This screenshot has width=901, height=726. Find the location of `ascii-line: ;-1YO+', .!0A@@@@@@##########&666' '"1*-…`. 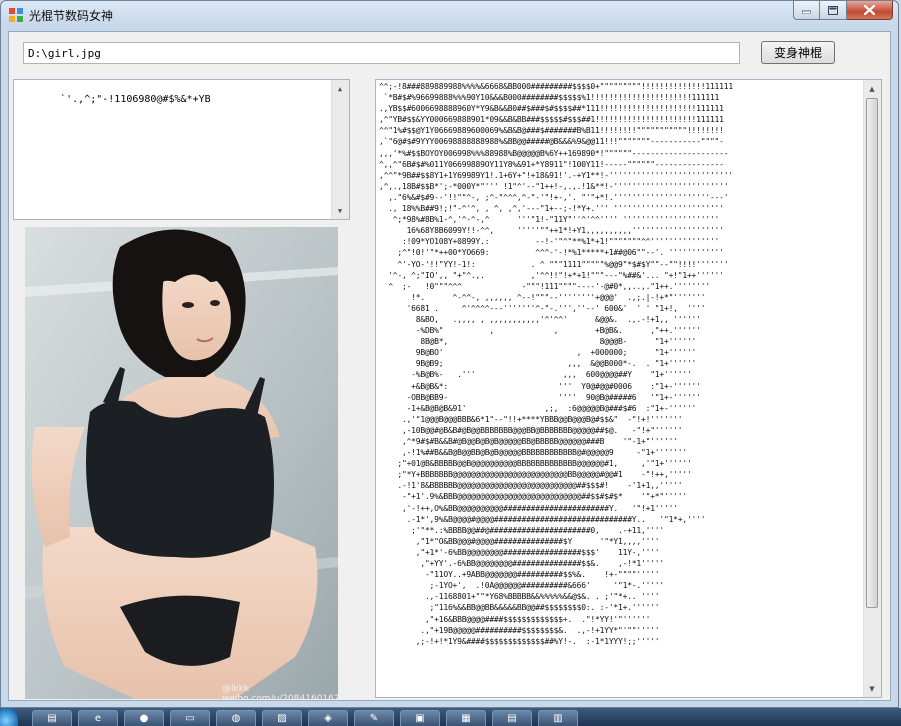

ascii-line: ;-1YO+', .!0A@@@@@@##########&666' '"1*-… is located at coordinates (522, 586).